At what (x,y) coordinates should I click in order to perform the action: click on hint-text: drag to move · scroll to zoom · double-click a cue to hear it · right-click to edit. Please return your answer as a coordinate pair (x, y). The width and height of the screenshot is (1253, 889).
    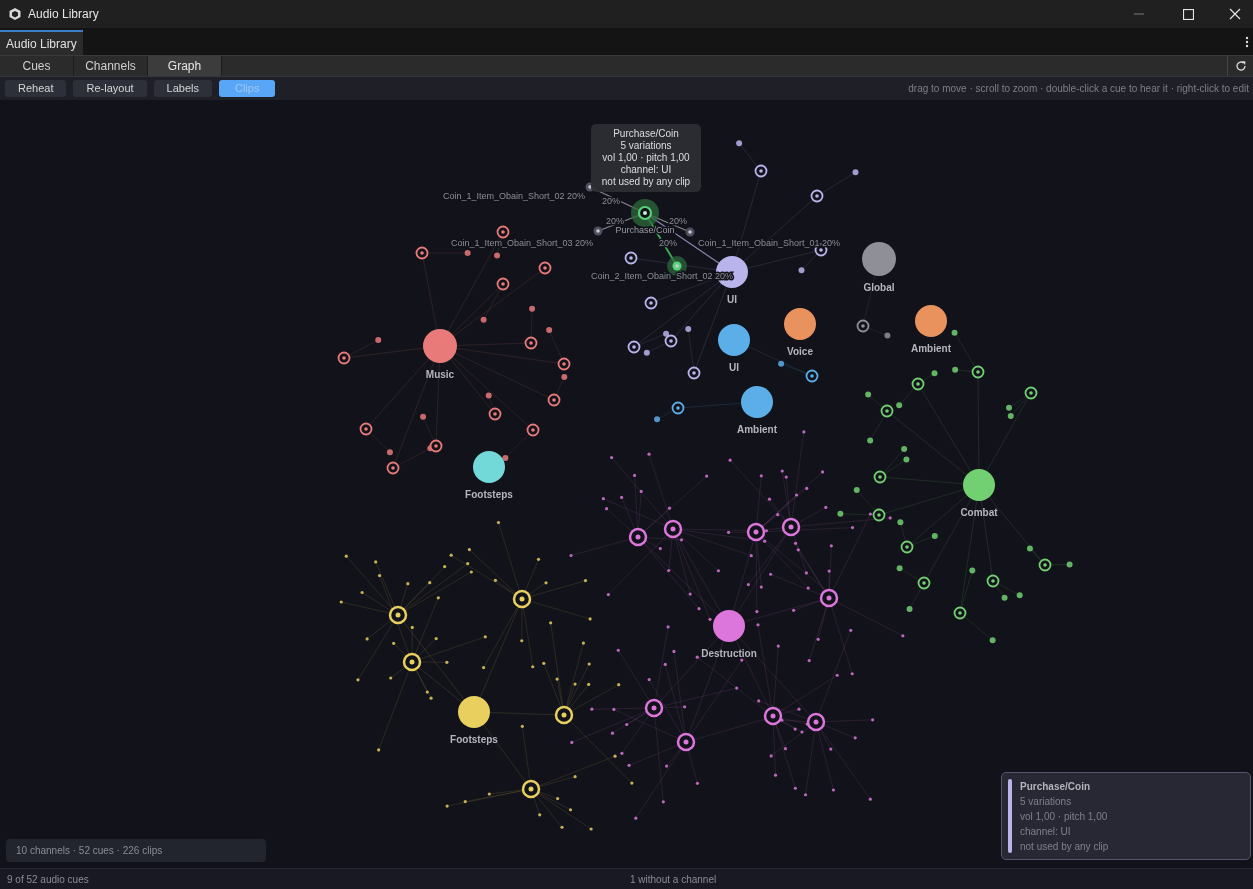
    Looking at the image, I should click on (1078, 89).